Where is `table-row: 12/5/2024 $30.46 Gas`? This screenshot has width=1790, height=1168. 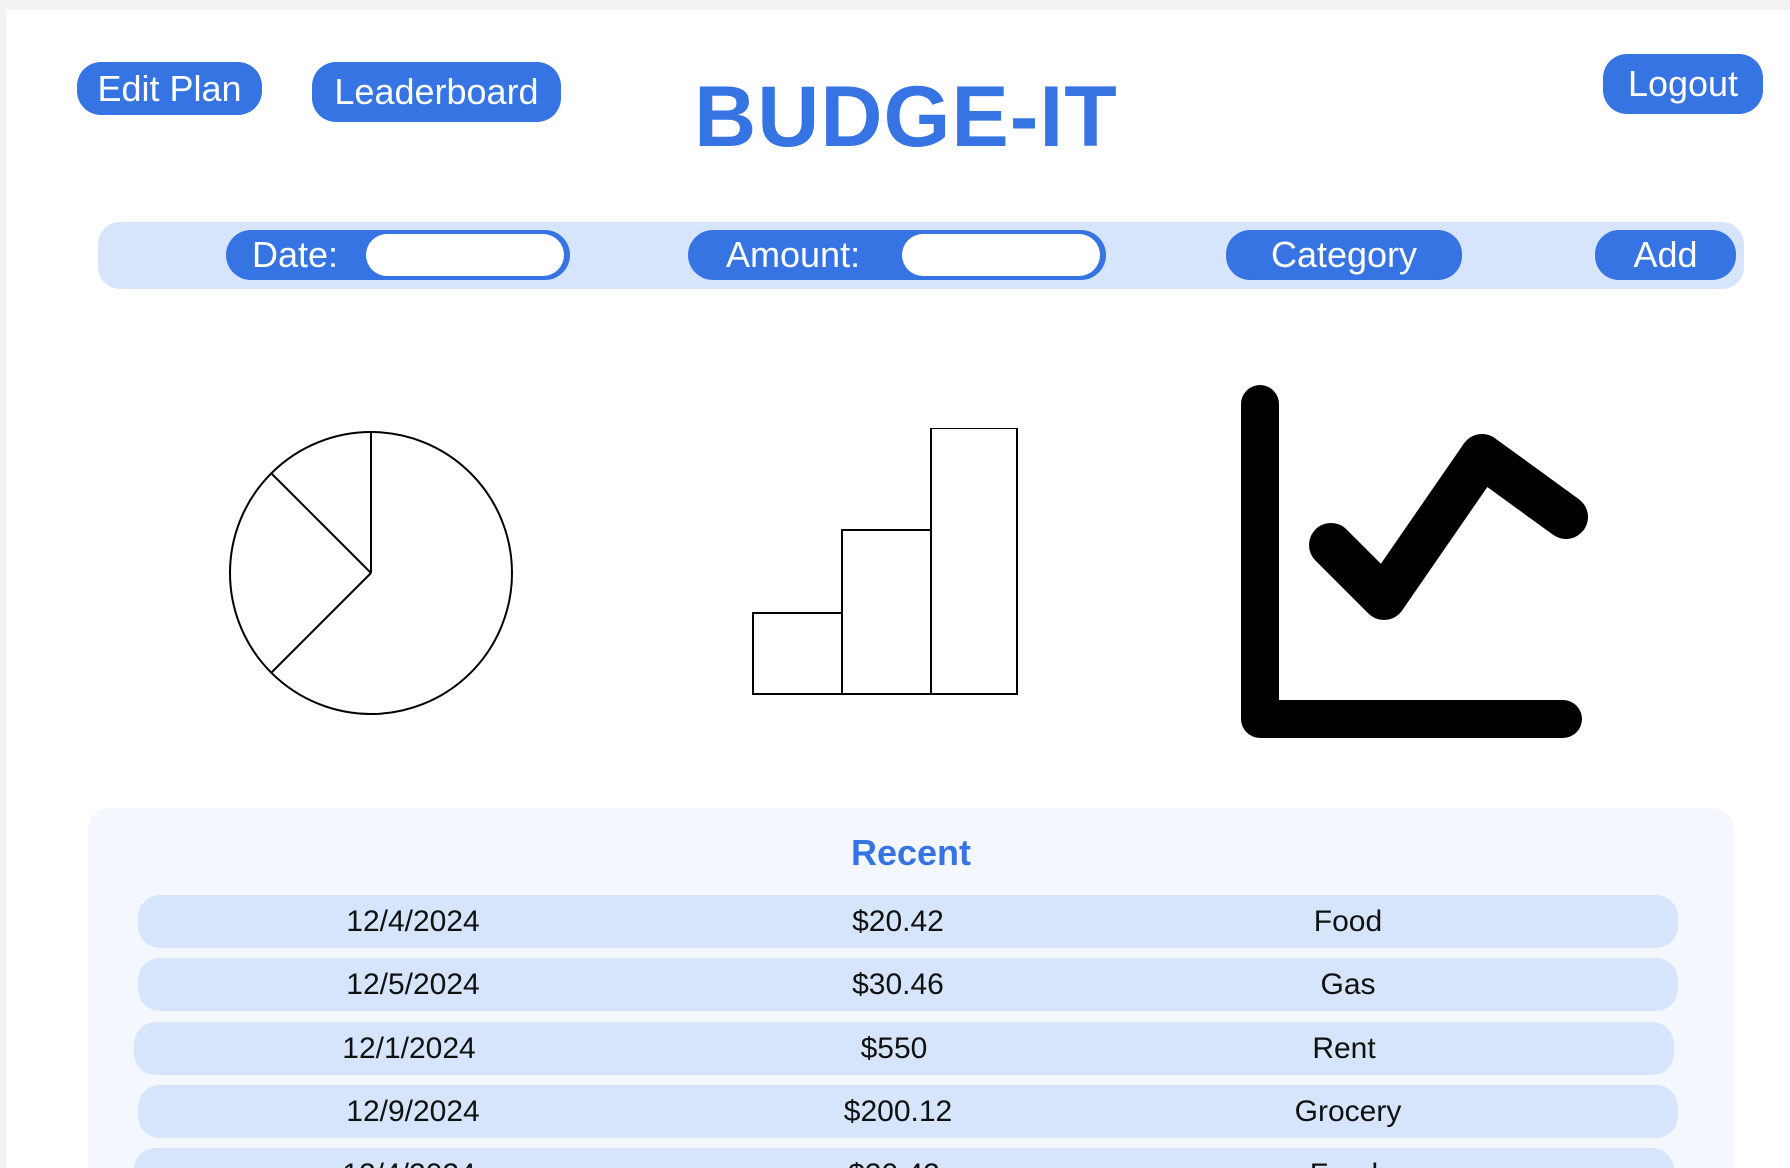 table-row: 12/5/2024 $30.46 Gas is located at coordinates (908, 984).